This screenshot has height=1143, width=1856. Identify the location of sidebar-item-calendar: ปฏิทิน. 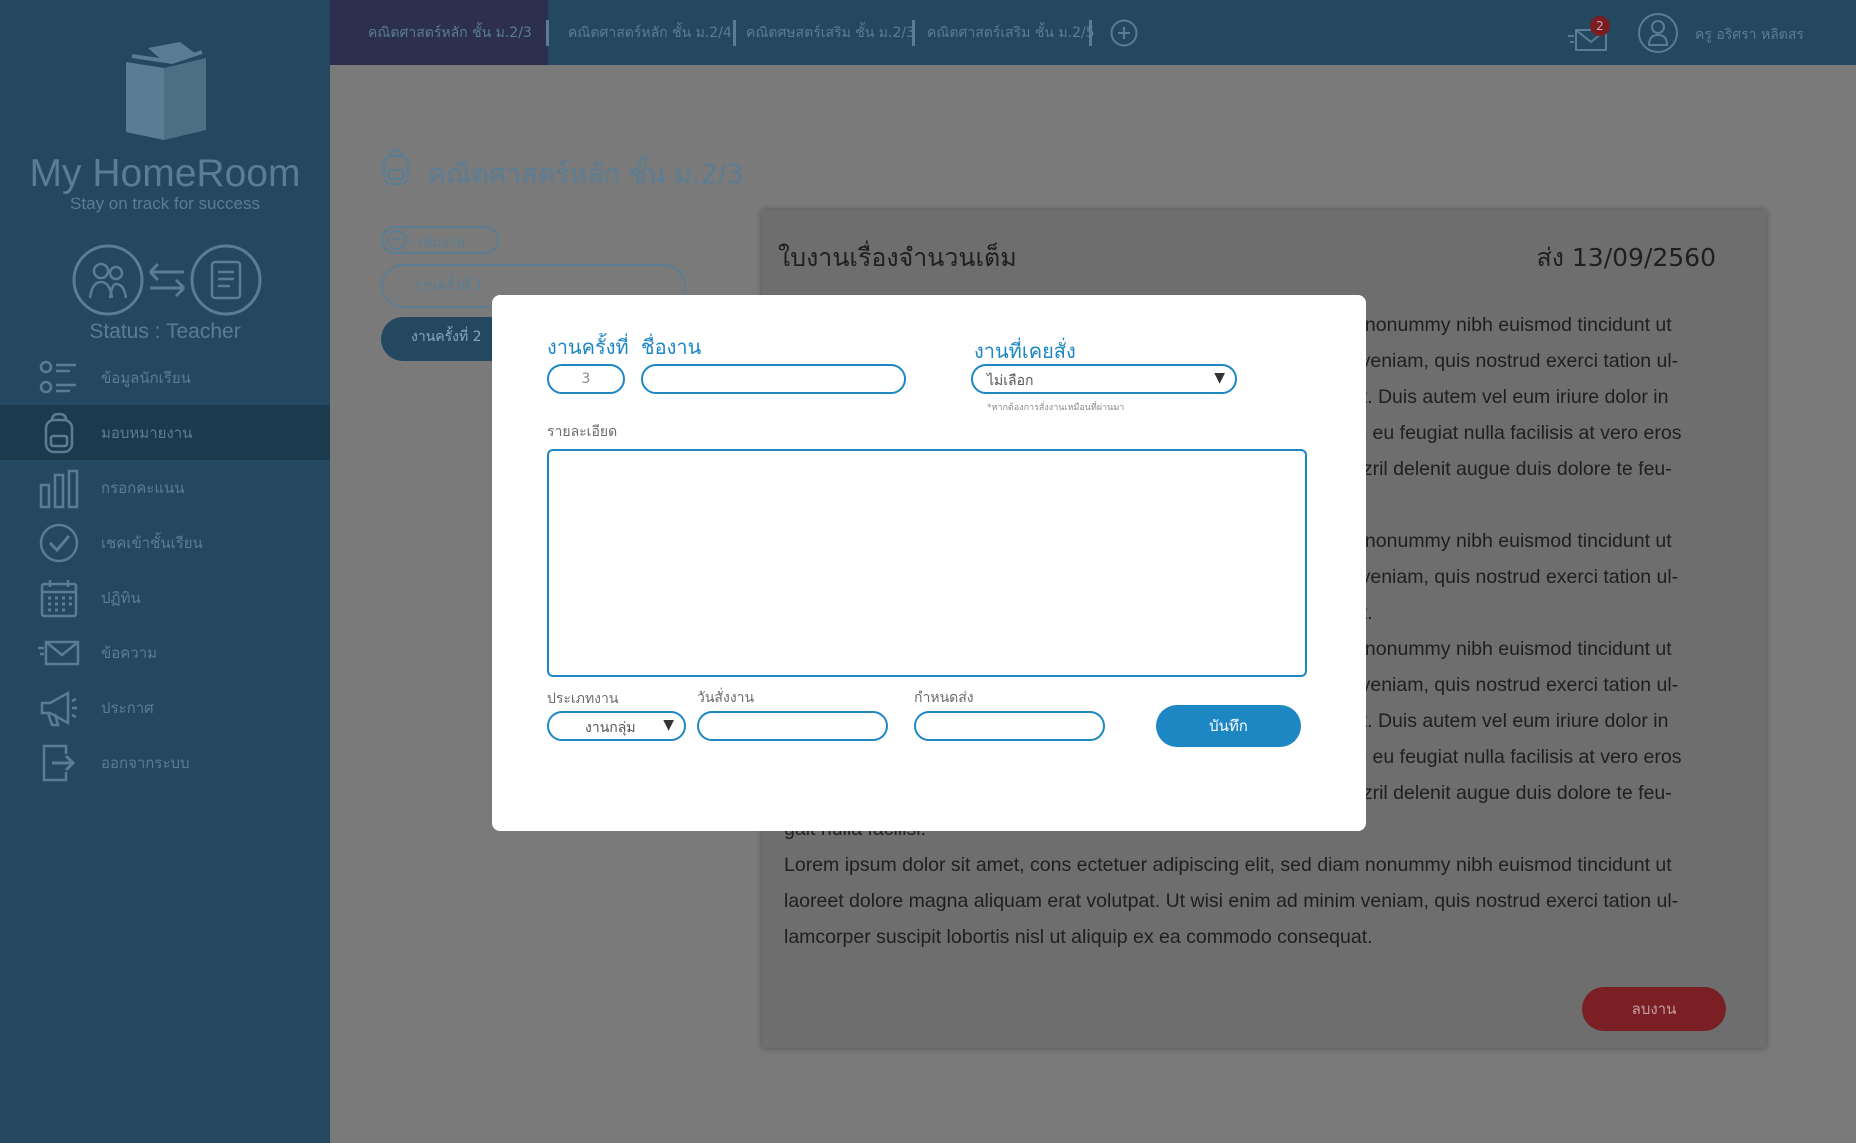
(165, 597).